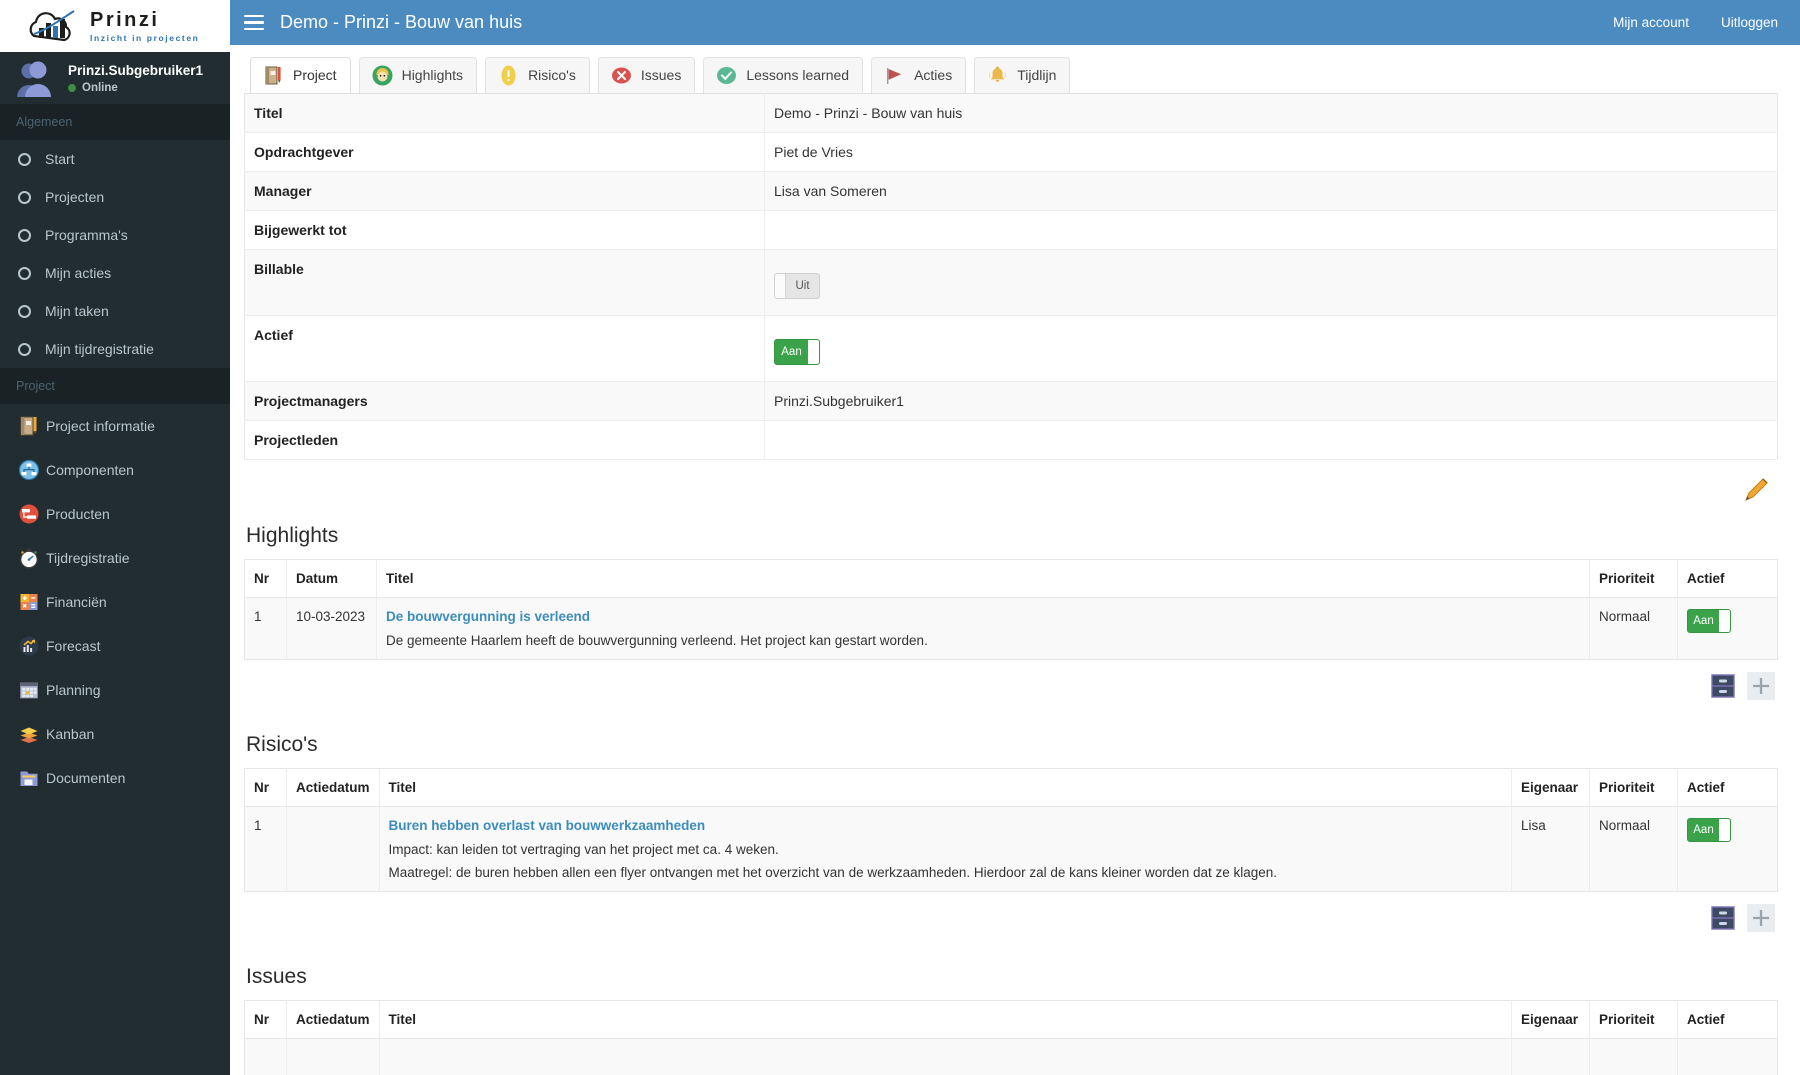 The height and width of the screenshot is (1075, 1800). What do you see at coordinates (894, 75) in the screenshot?
I see `red-flag-icon` at bounding box center [894, 75].